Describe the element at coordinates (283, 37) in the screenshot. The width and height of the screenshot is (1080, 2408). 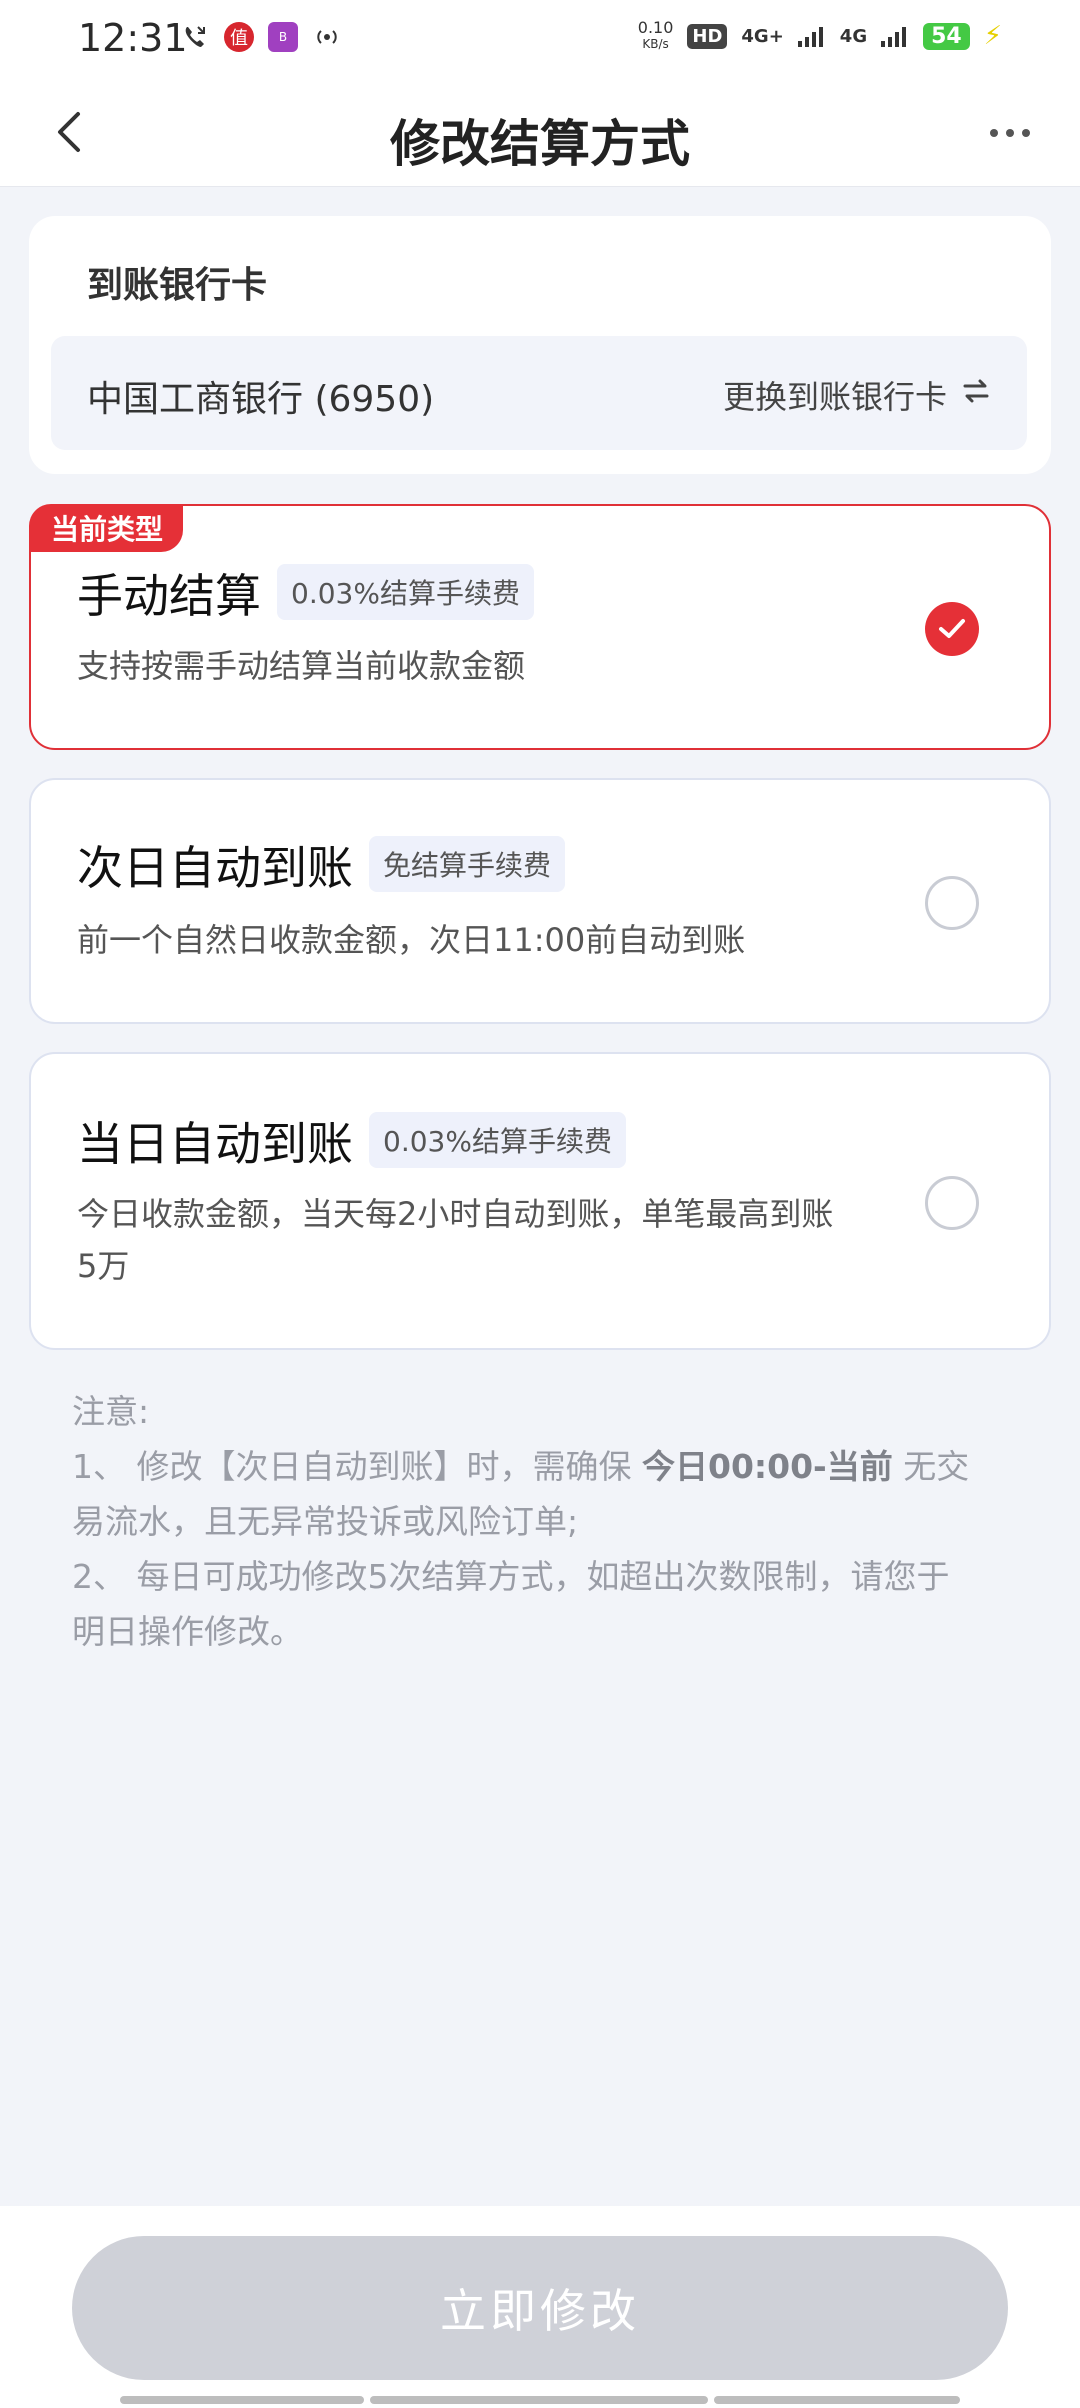
I see `bank-app-icon: B` at that location.